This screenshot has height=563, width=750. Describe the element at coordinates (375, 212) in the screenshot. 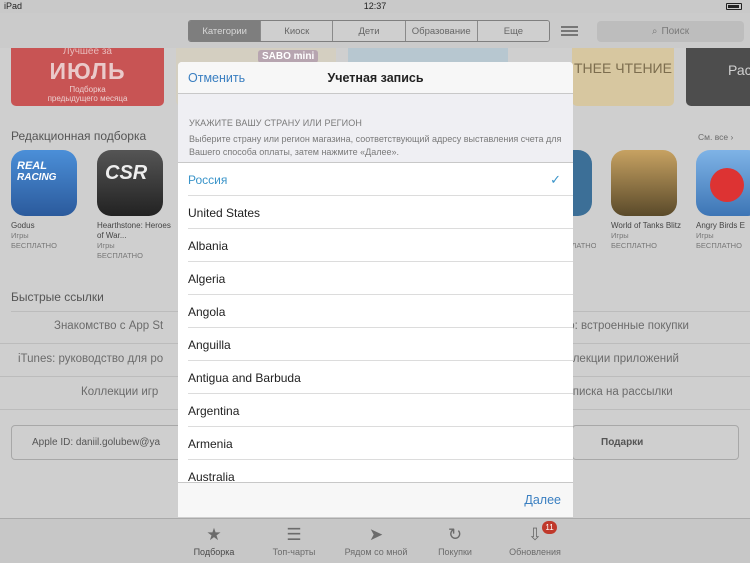

I see `country-row: United States` at that location.